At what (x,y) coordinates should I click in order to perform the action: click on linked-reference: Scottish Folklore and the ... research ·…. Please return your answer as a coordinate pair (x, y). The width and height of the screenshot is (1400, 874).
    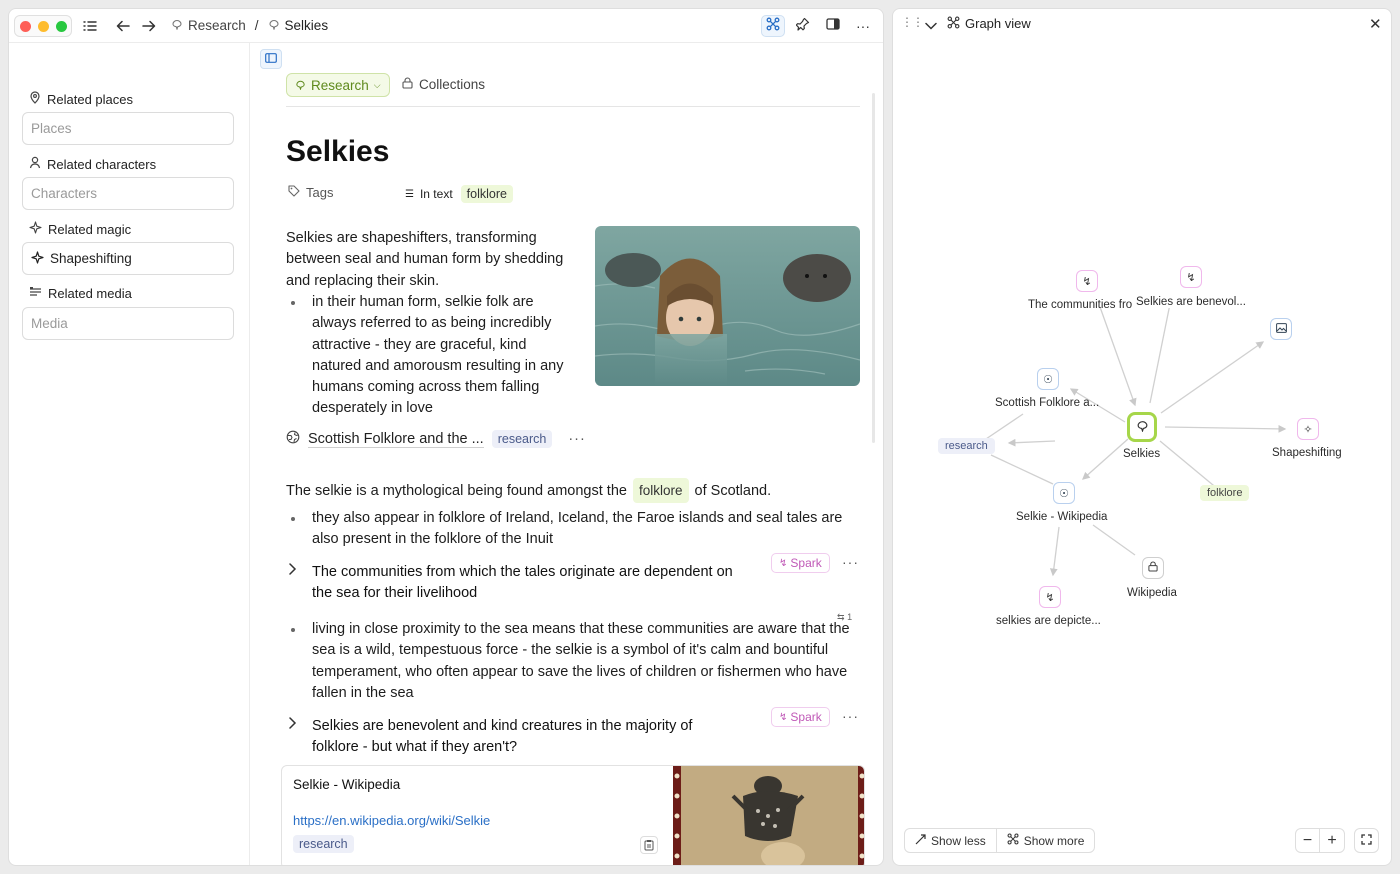
    Looking at the image, I should click on (436, 439).